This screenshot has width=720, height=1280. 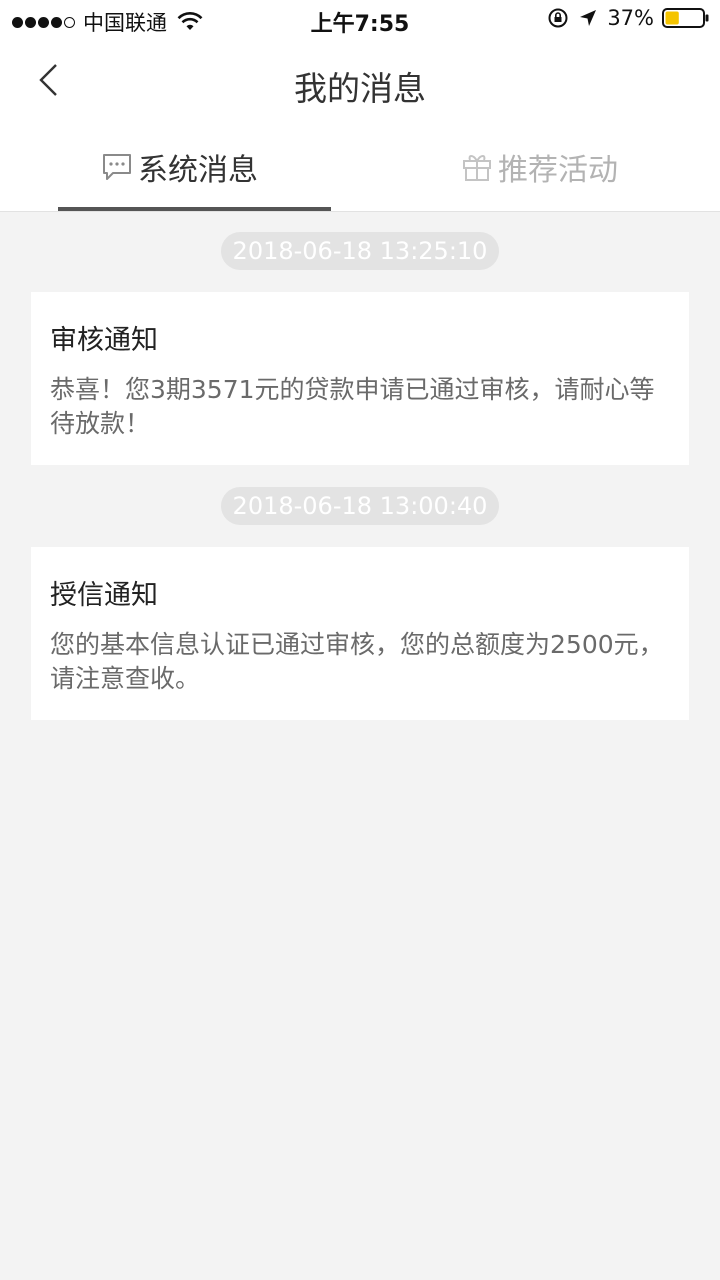 What do you see at coordinates (477, 168) in the screenshot?
I see `gift-icon` at bounding box center [477, 168].